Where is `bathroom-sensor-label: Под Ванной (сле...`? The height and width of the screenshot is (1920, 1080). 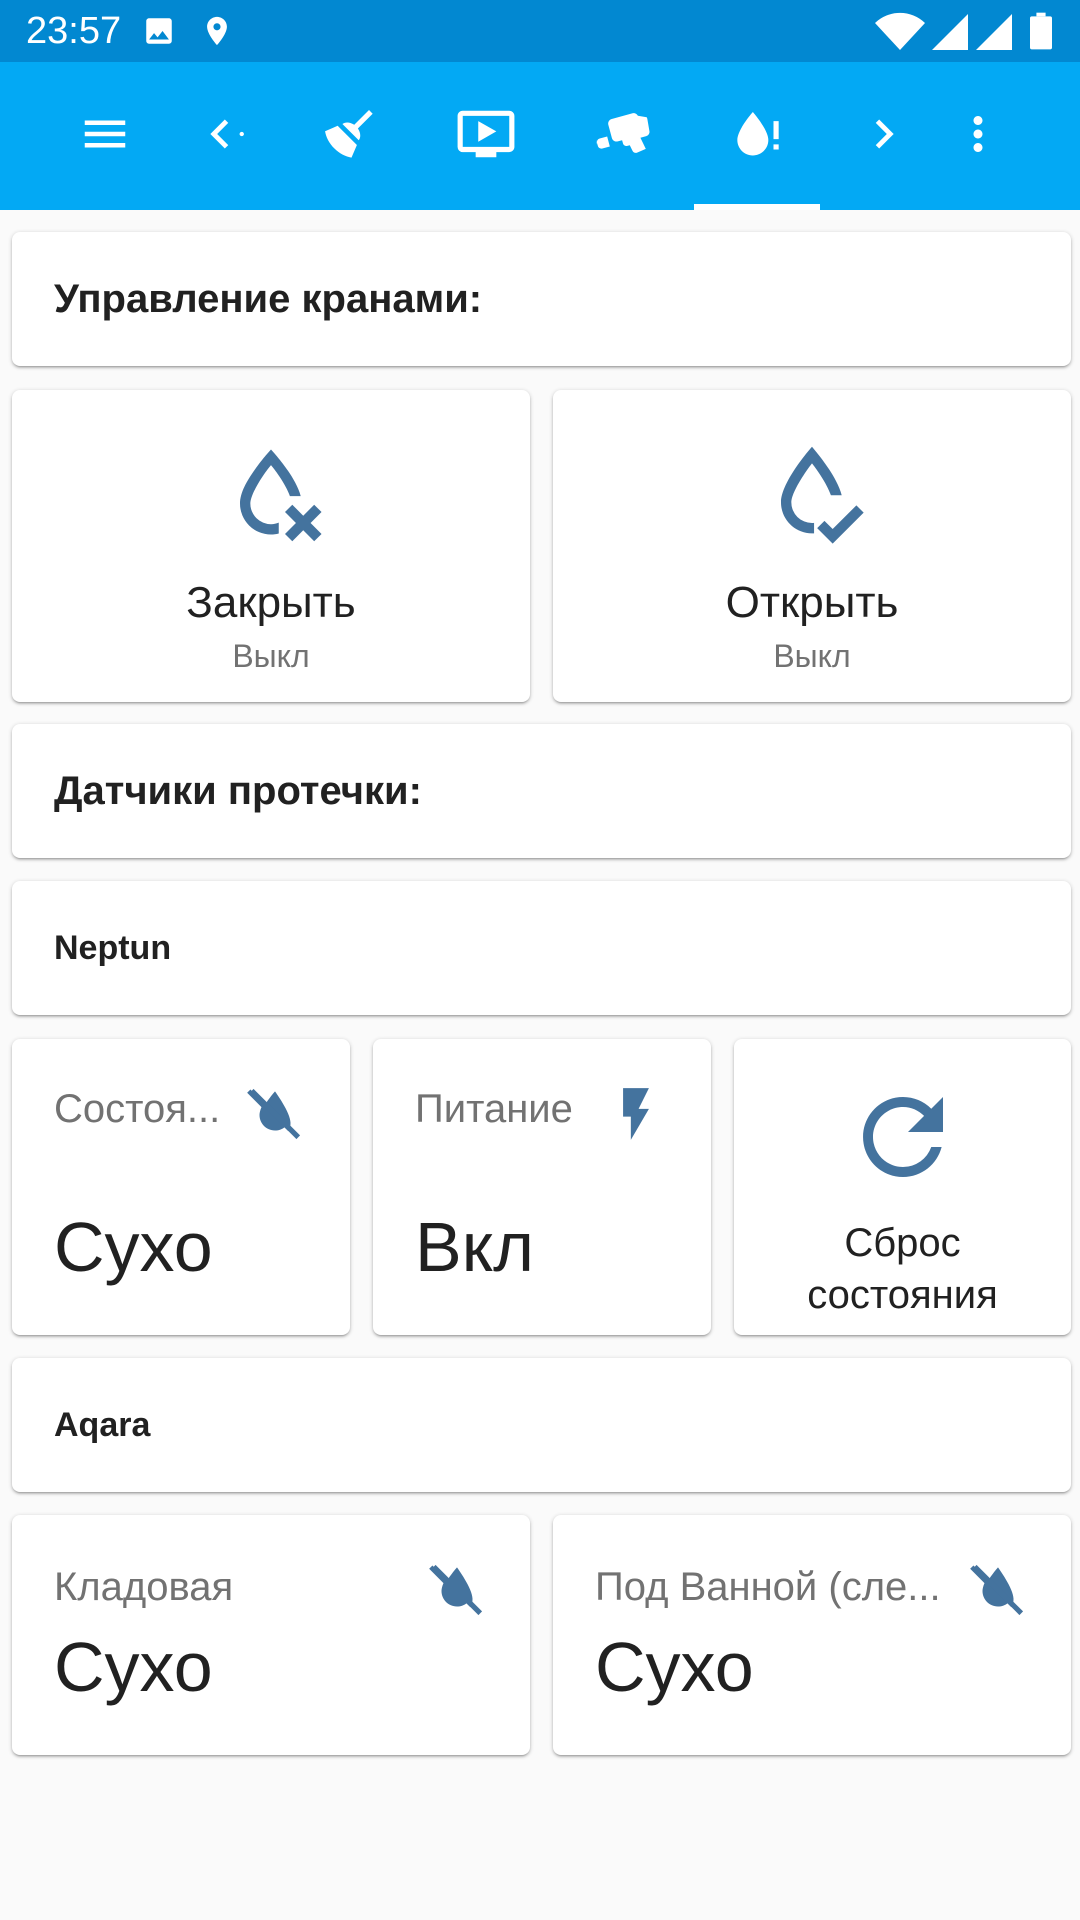 bathroom-sensor-label: Под Ванной (сле... is located at coordinates (768, 1587).